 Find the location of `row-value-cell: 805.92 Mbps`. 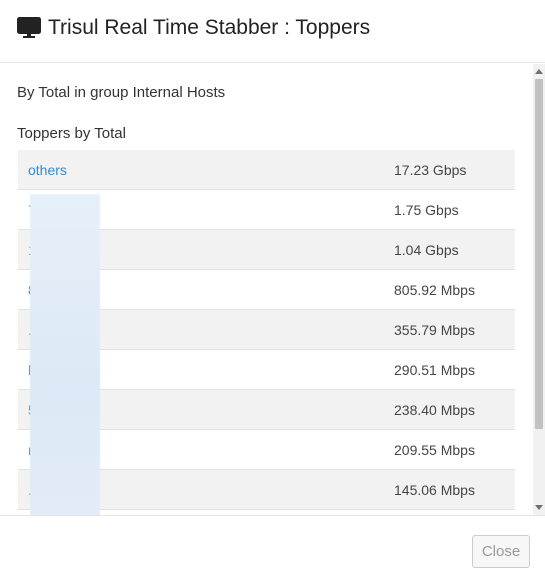

row-value-cell: 805.92 Mbps is located at coordinates (454, 289).